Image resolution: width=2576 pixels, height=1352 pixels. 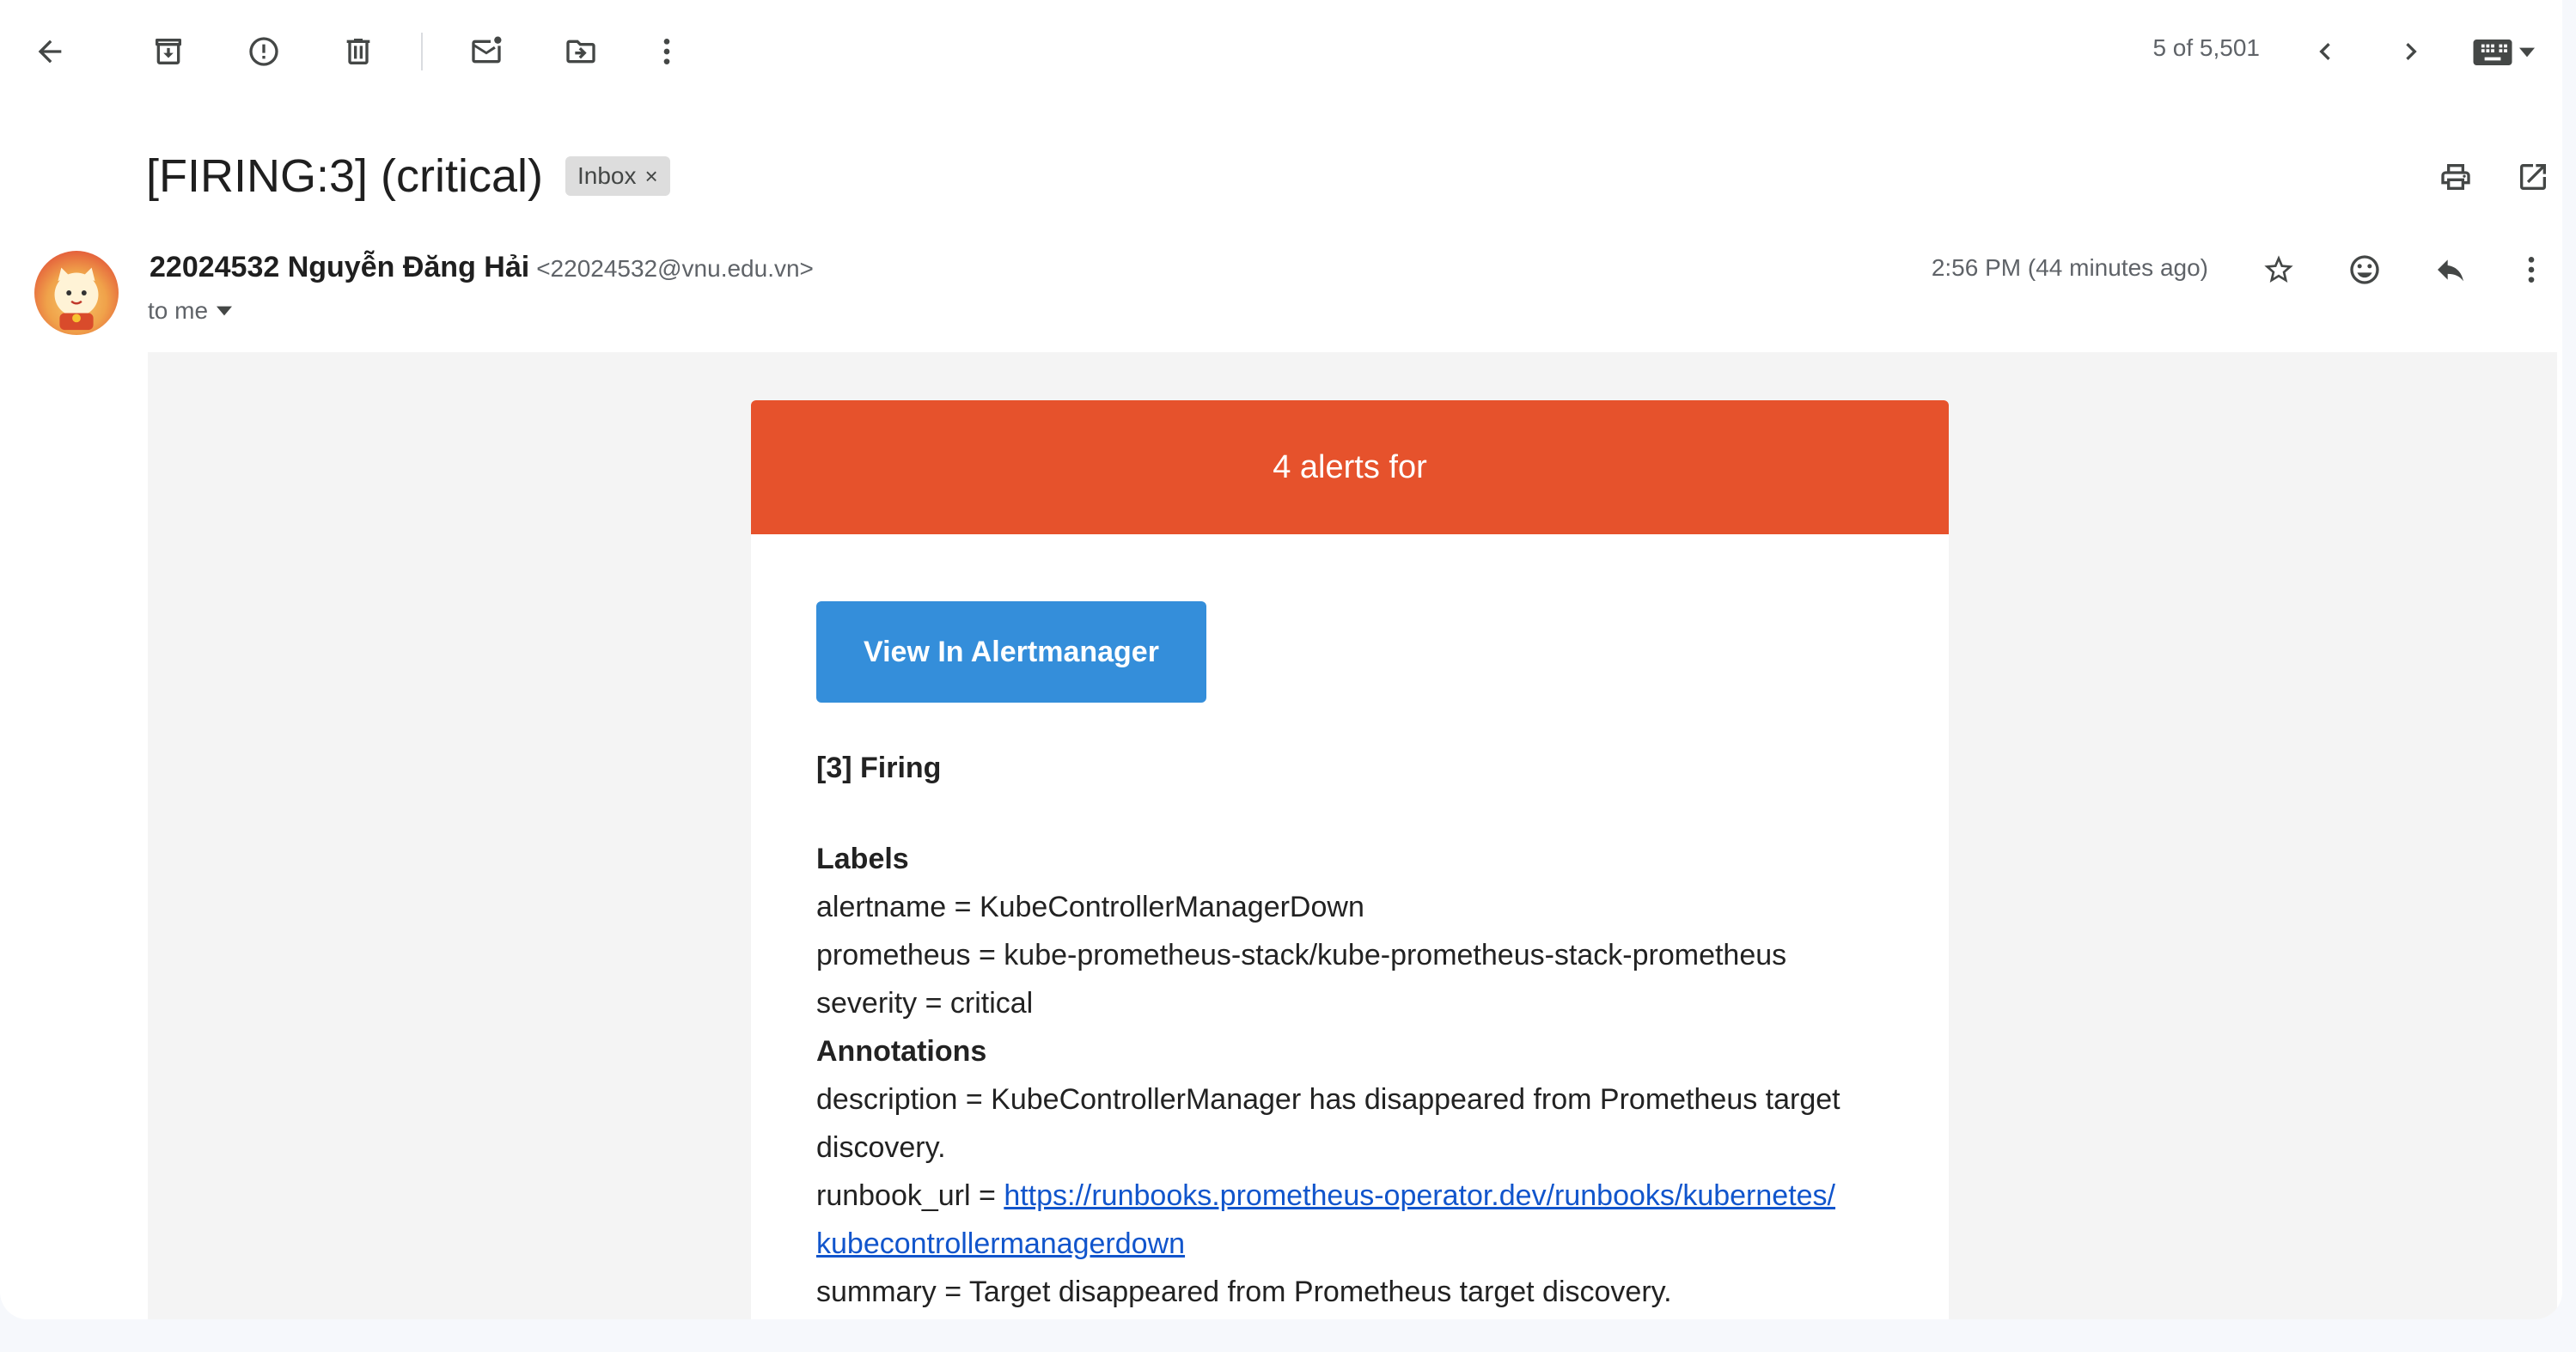 I want to click on caret-down-icon, so click(x=2527, y=52).